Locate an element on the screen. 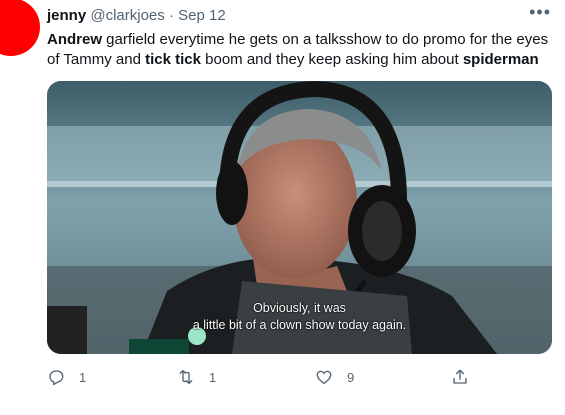 The height and width of the screenshot is (415, 565). share-icon is located at coordinates (460, 376).